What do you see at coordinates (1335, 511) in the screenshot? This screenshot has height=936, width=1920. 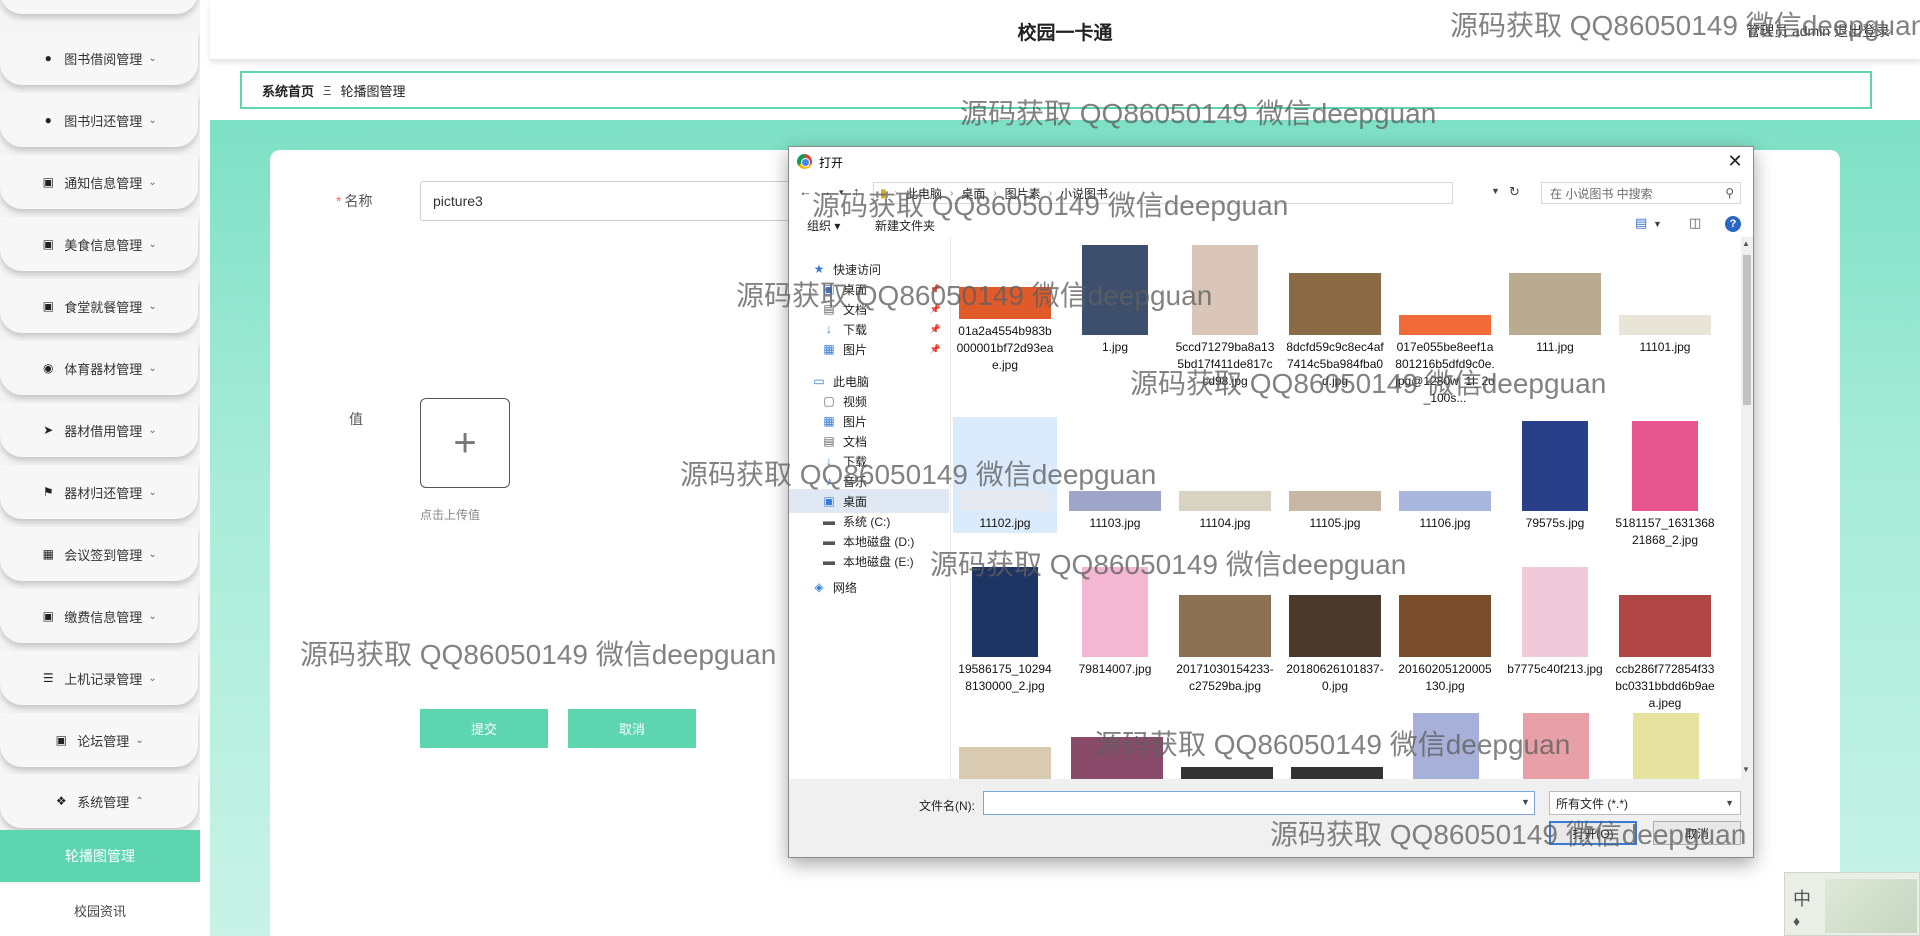 I see `file-item: 11105.jpg` at bounding box center [1335, 511].